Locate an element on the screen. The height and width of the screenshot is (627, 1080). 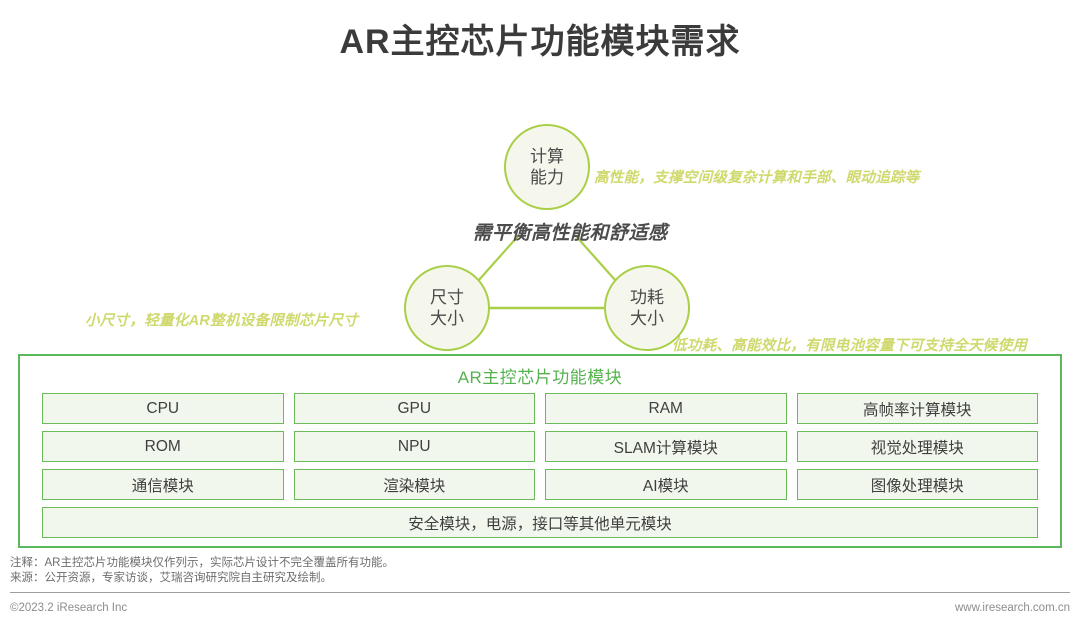
module-cell: 图像处理模块 is located at coordinates (917, 484).